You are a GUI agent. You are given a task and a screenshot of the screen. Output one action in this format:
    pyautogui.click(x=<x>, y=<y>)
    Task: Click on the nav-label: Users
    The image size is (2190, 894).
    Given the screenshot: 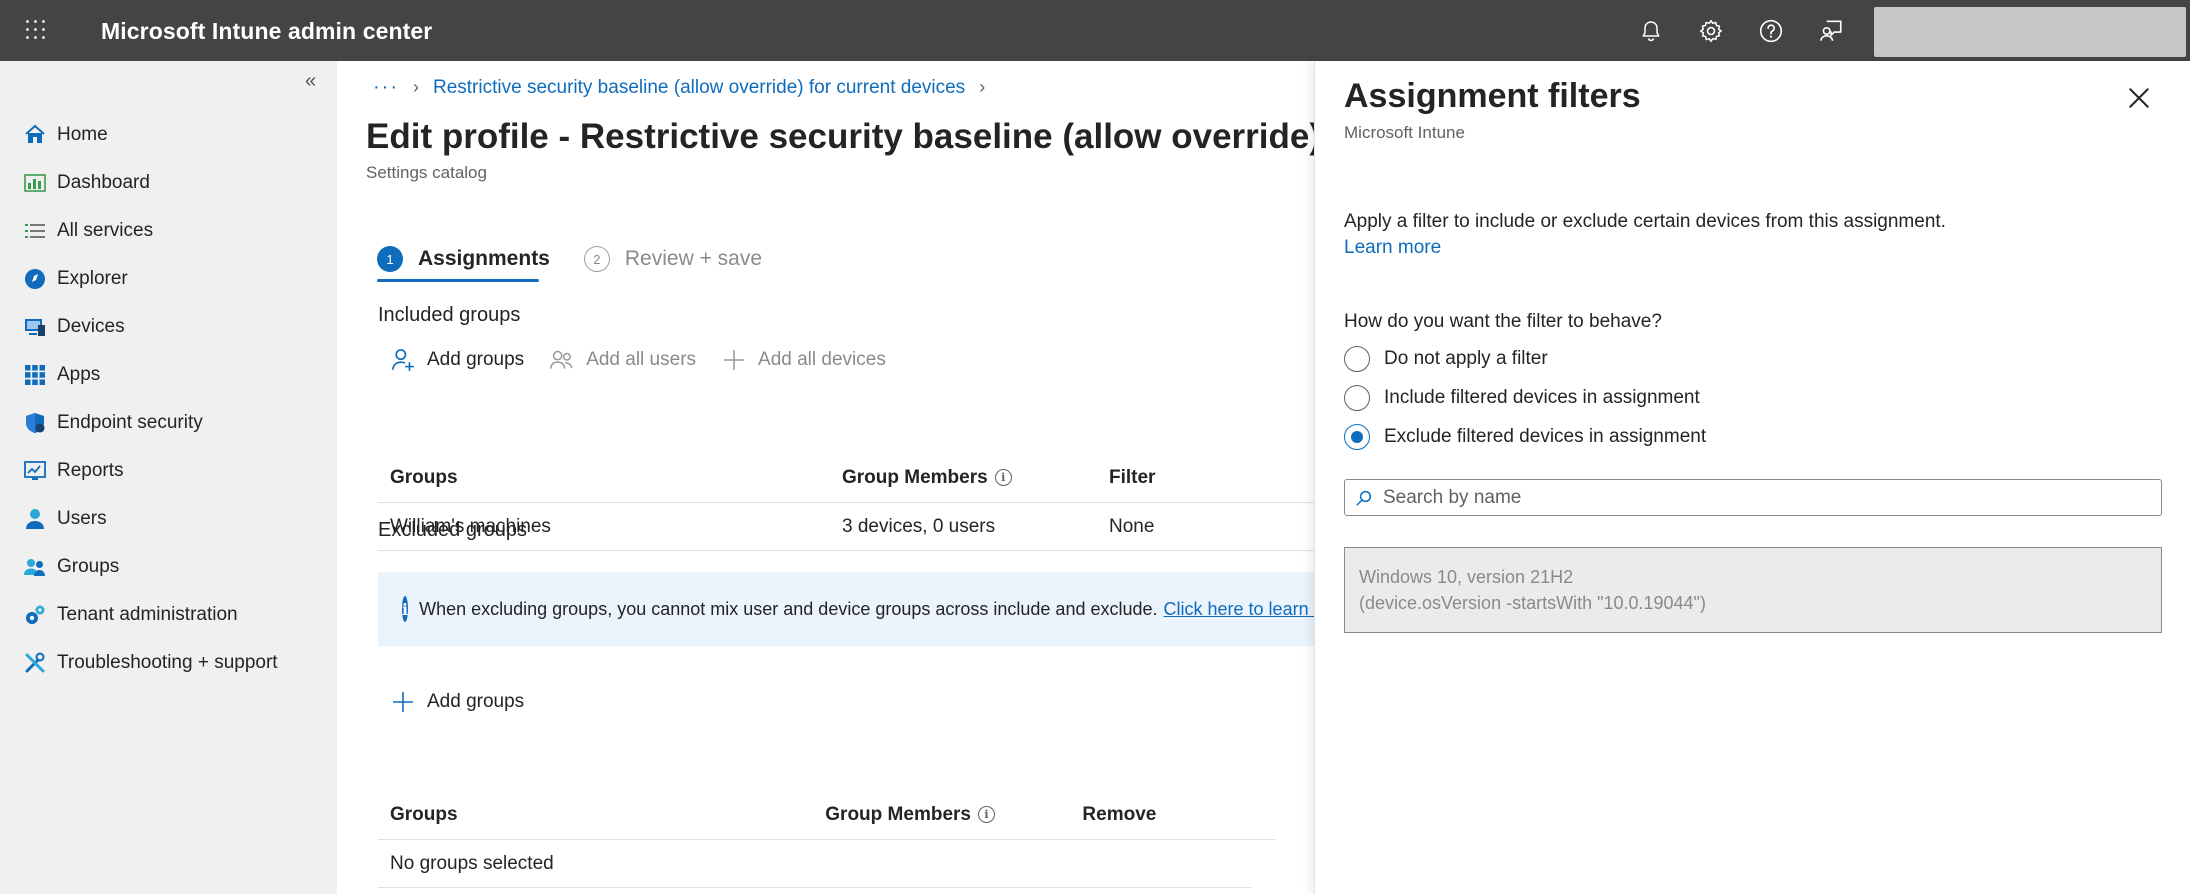 What is the action you would take?
    pyautogui.click(x=82, y=518)
    